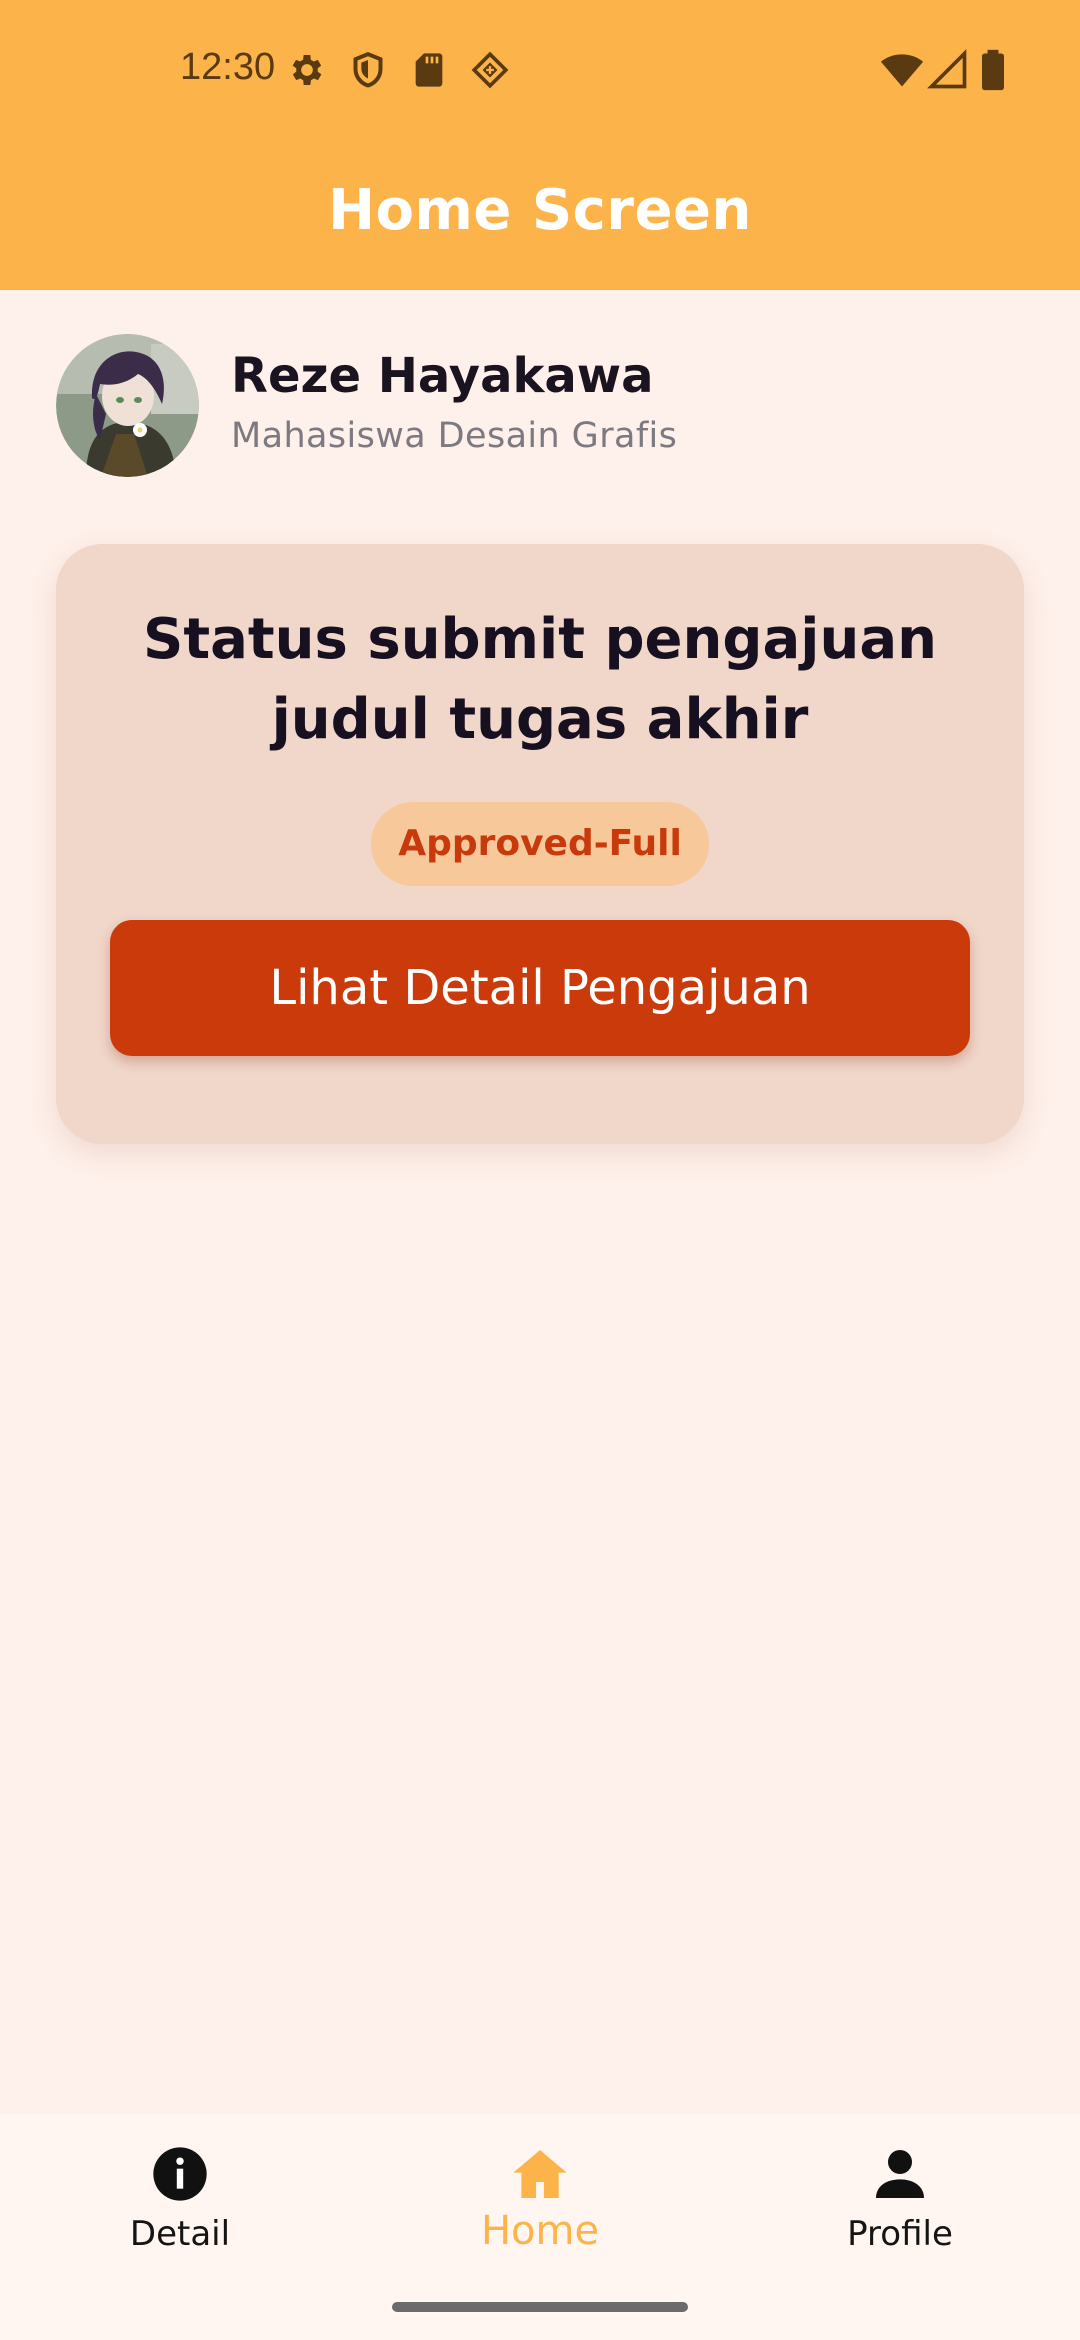 Image resolution: width=1080 pixels, height=2340 pixels. I want to click on app-header: 12:30 Home Screen, so click(540, 145).